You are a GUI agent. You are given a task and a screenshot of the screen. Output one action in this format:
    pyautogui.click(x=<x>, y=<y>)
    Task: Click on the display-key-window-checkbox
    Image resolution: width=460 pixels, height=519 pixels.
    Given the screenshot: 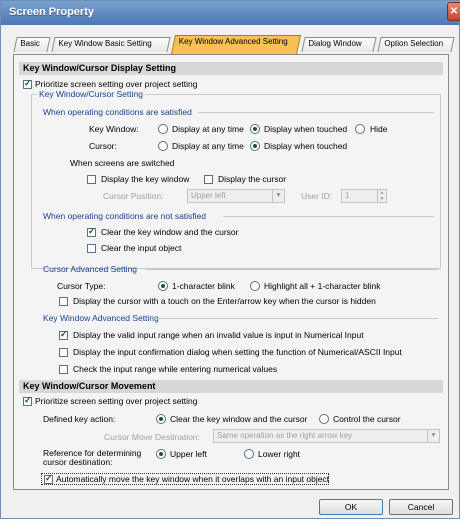 What is the action you would take?
    pyautogui.click(x=91, y=179)
    